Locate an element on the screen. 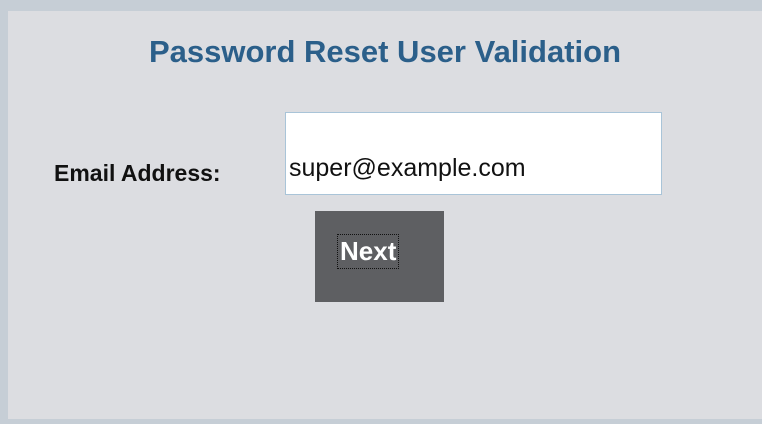 This screenshot has width=762, height=424. next-button-label: Next is located at coordinates (368, 251).